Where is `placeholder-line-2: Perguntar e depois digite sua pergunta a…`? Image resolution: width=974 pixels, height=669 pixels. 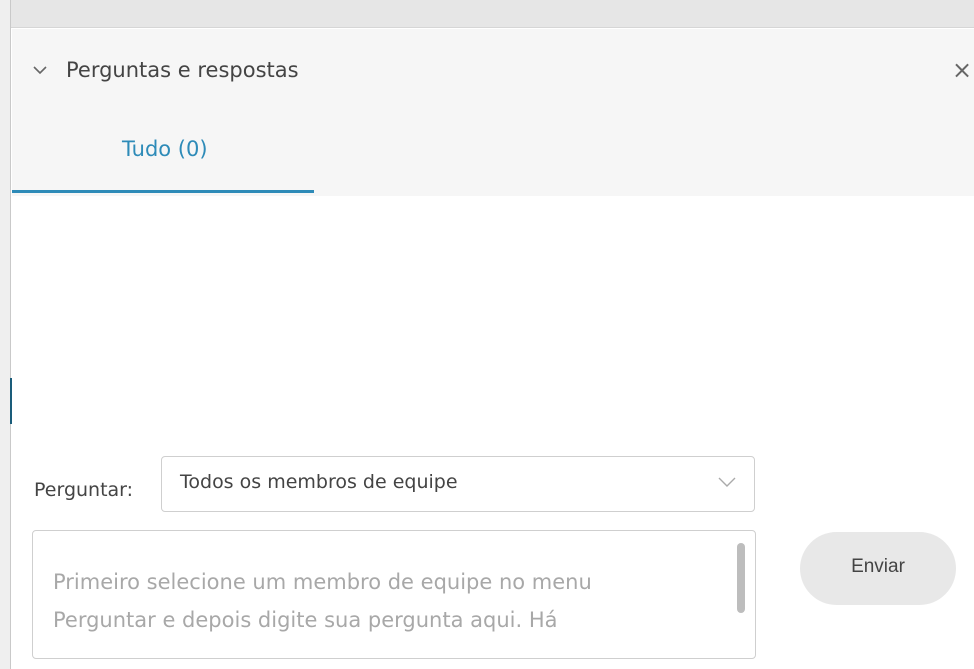
placeholder-line-2: Perguntar e depois digite sua pergunta a… is located at coordinates (305, 620).